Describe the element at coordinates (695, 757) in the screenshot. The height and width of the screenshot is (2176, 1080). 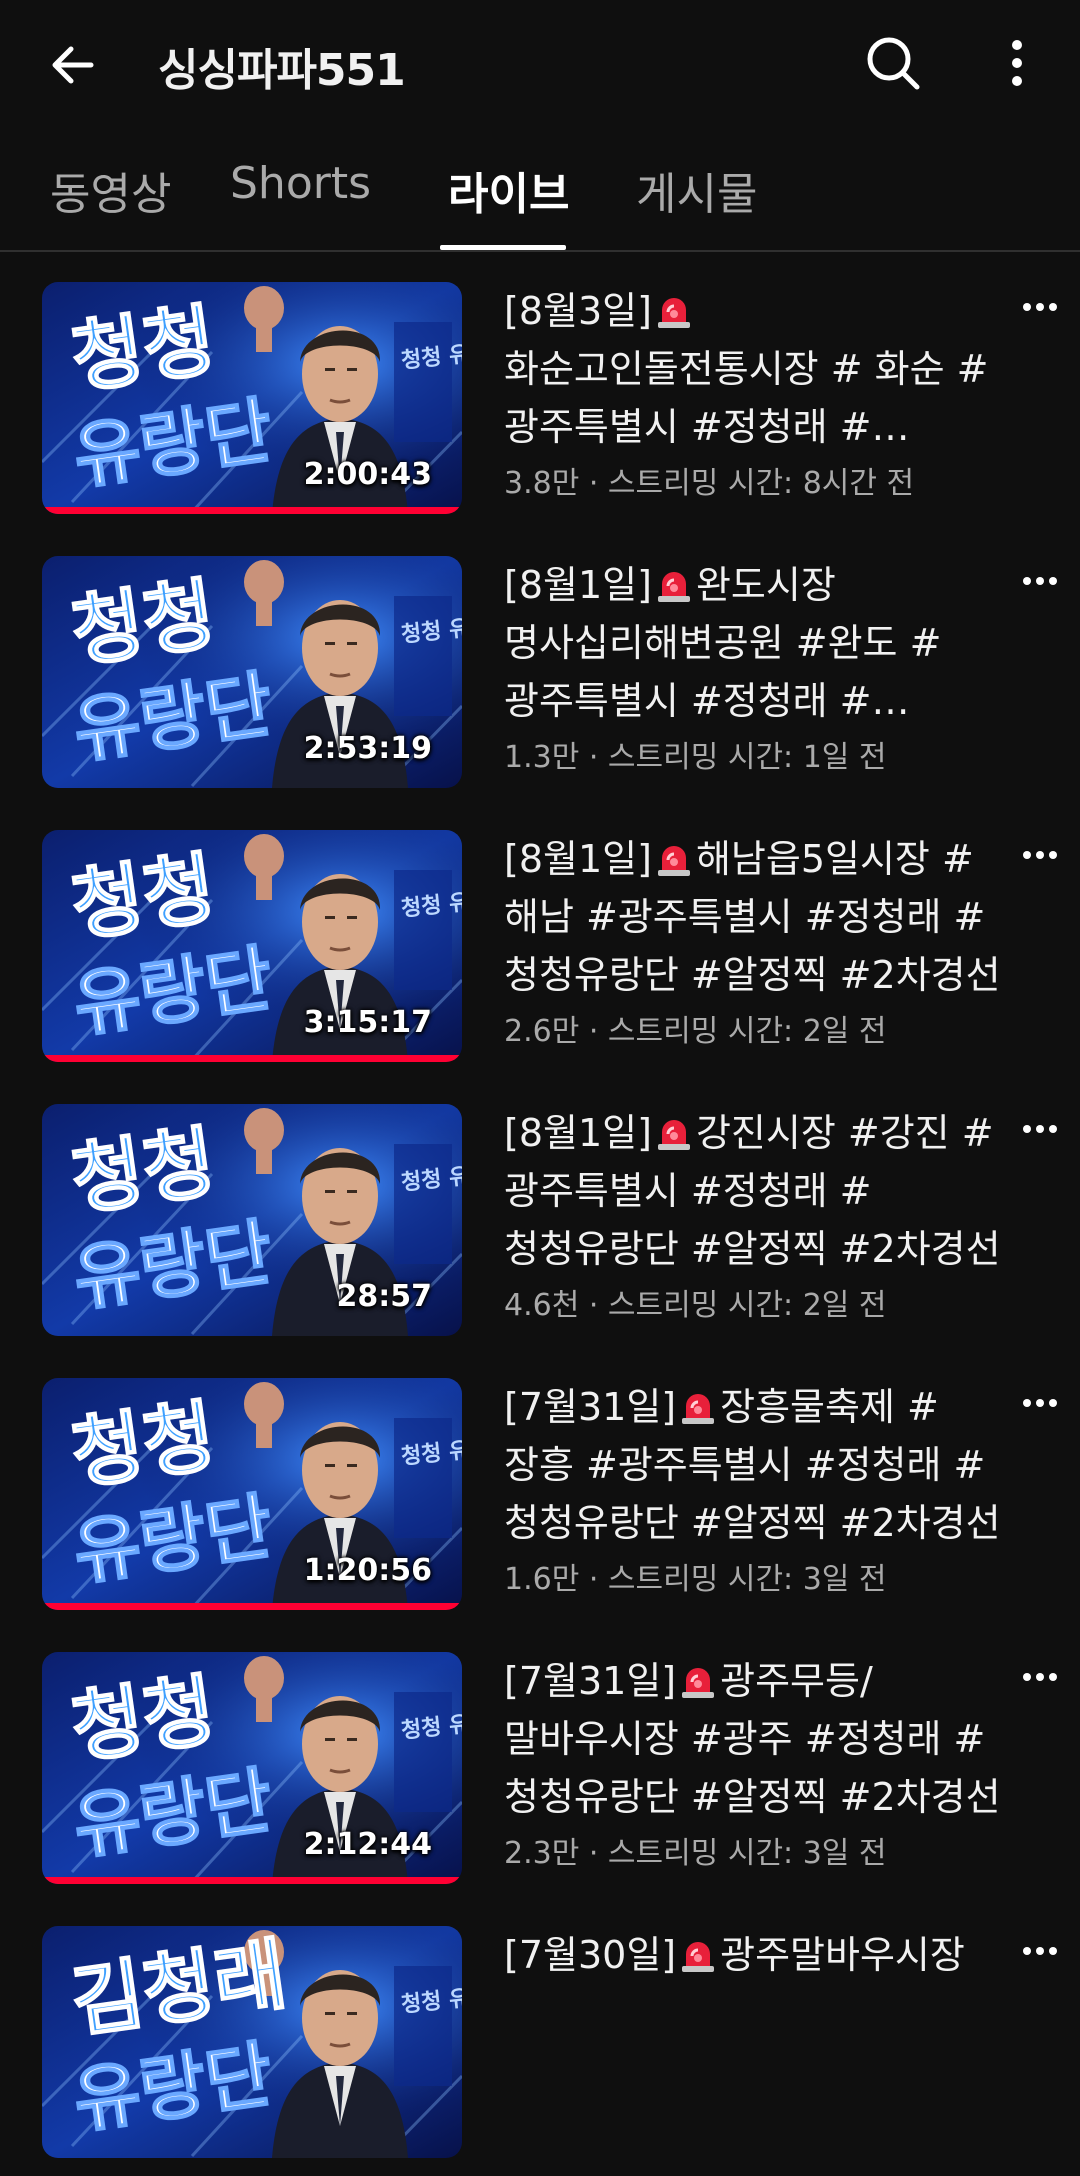
I see `video-meta: 1.3만 · 스트리밍 시간: 1일 전` at that location.